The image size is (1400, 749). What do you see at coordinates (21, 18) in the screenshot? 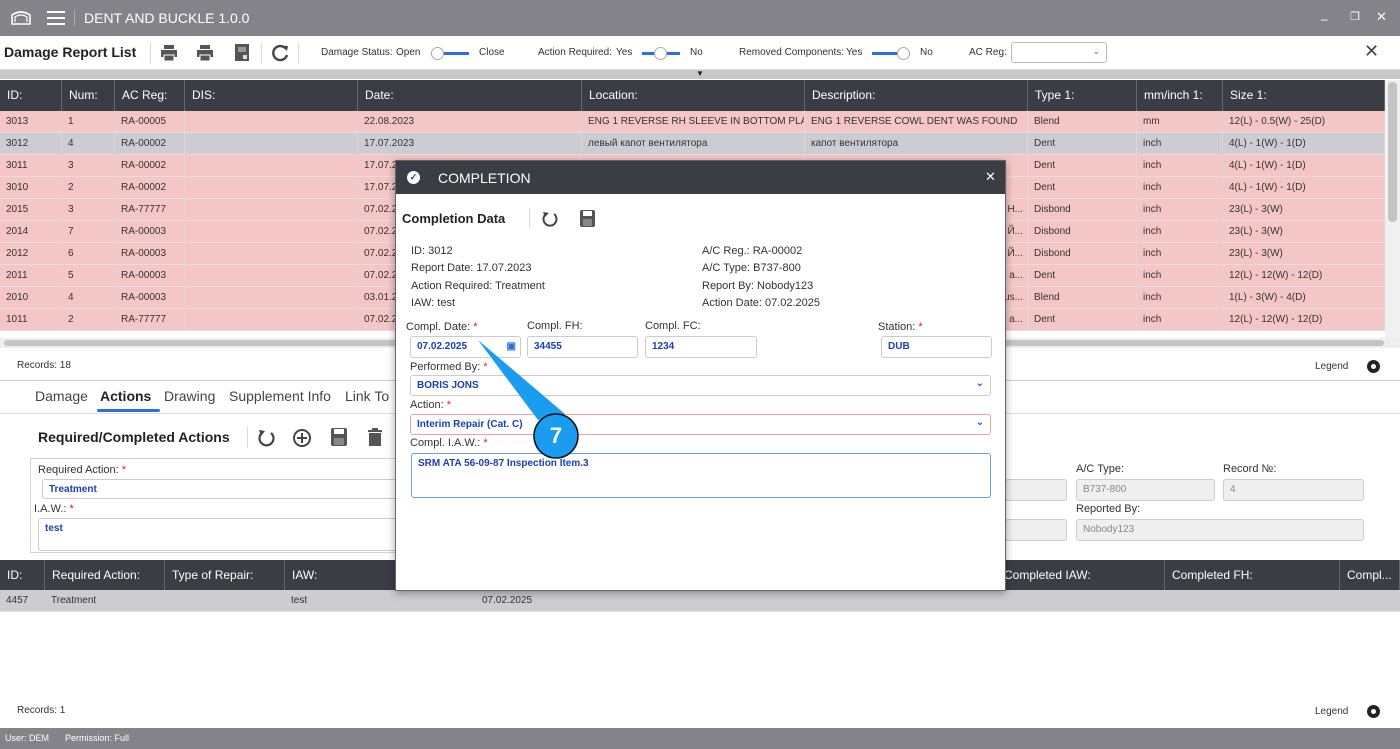
I see `app-logo-icon` at bounding box center [21, 18].